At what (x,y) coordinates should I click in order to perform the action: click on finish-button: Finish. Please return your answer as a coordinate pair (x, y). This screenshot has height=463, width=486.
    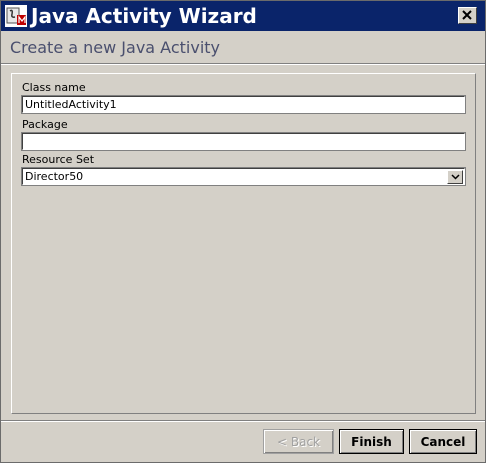
    Looking at the image, I should click on (371, 441).